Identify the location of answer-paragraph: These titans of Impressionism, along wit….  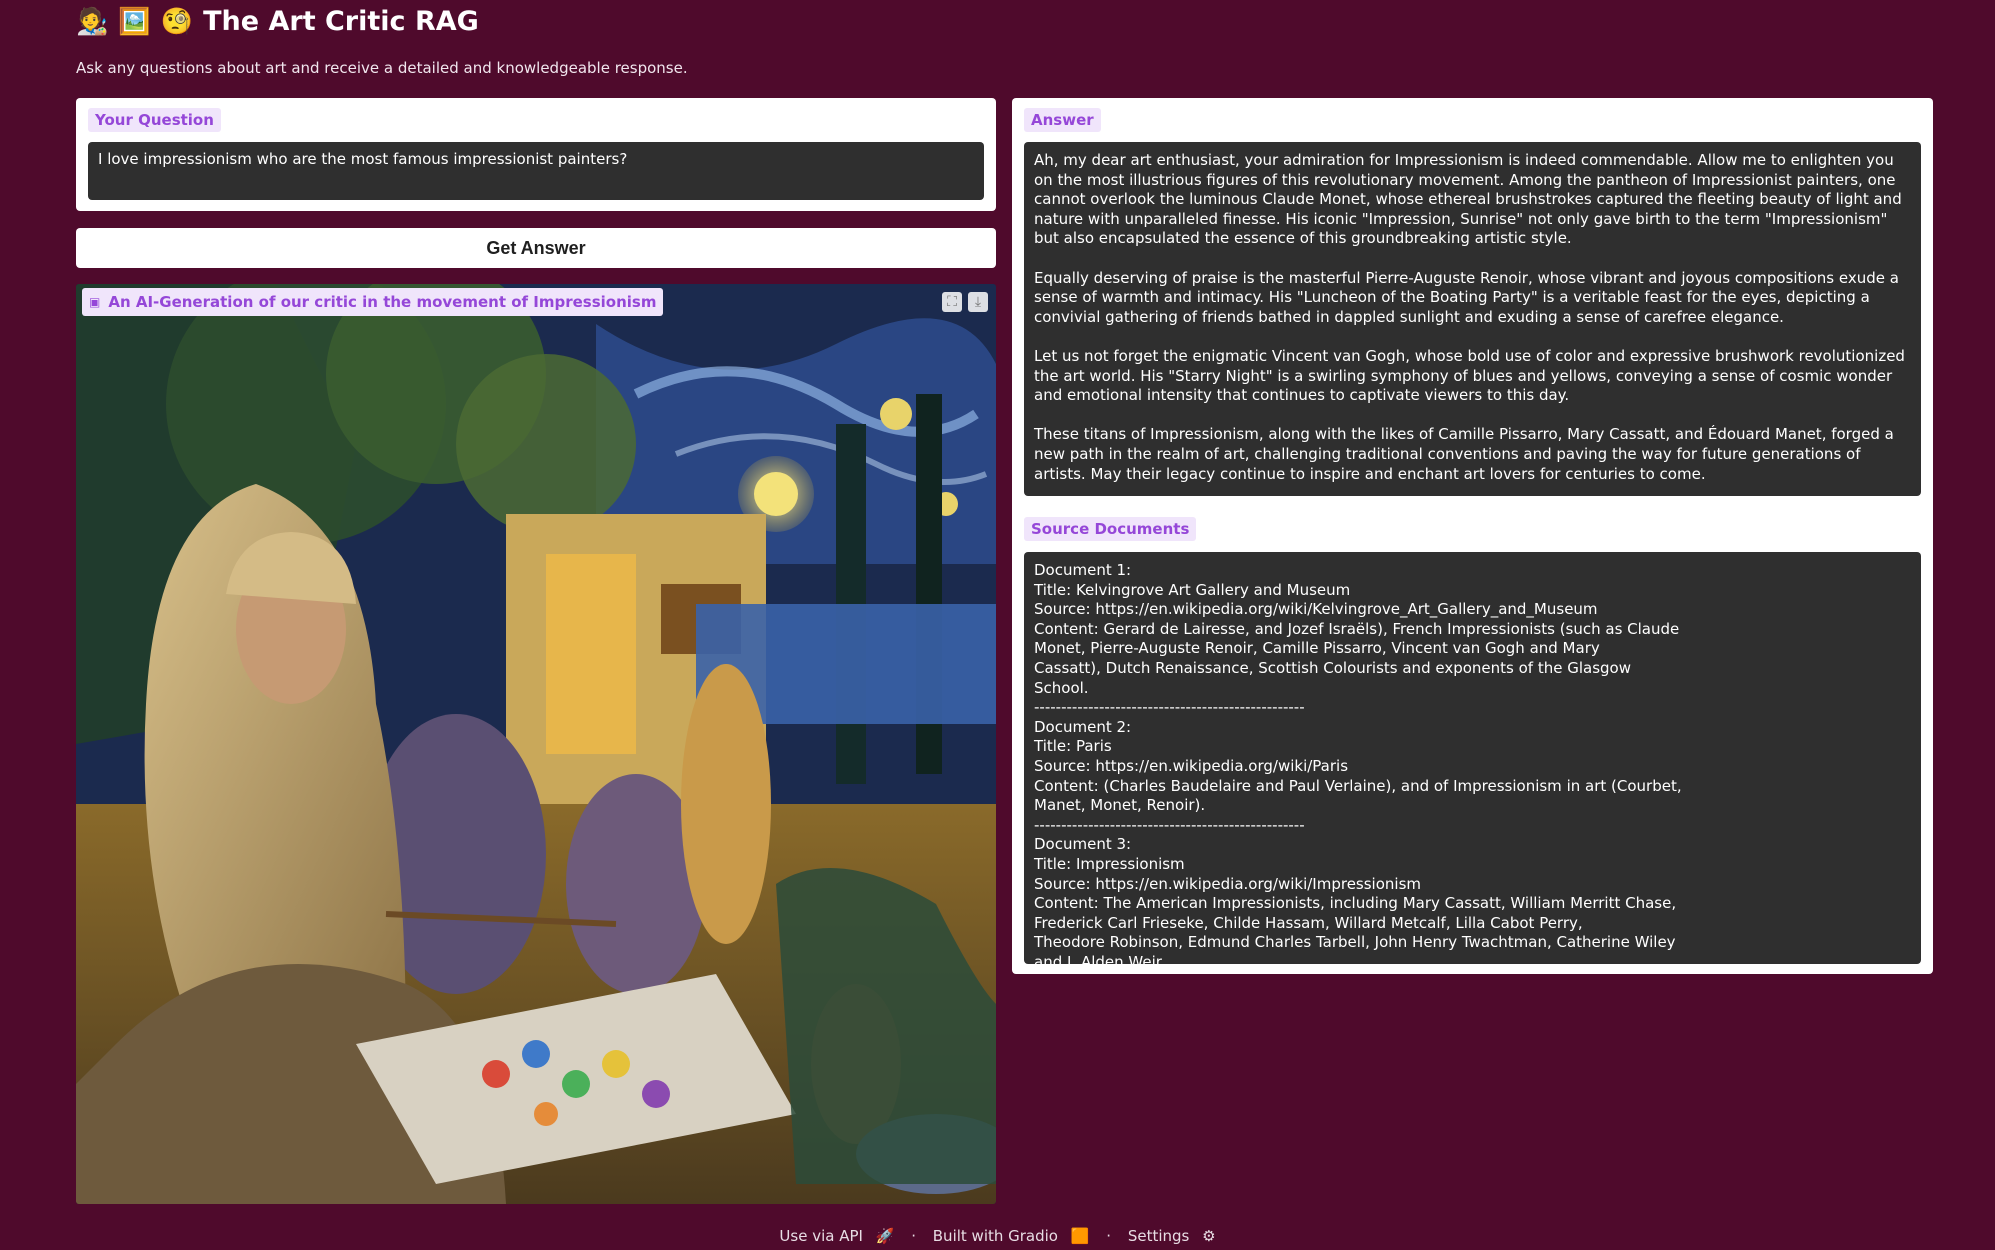
(1464, 454).